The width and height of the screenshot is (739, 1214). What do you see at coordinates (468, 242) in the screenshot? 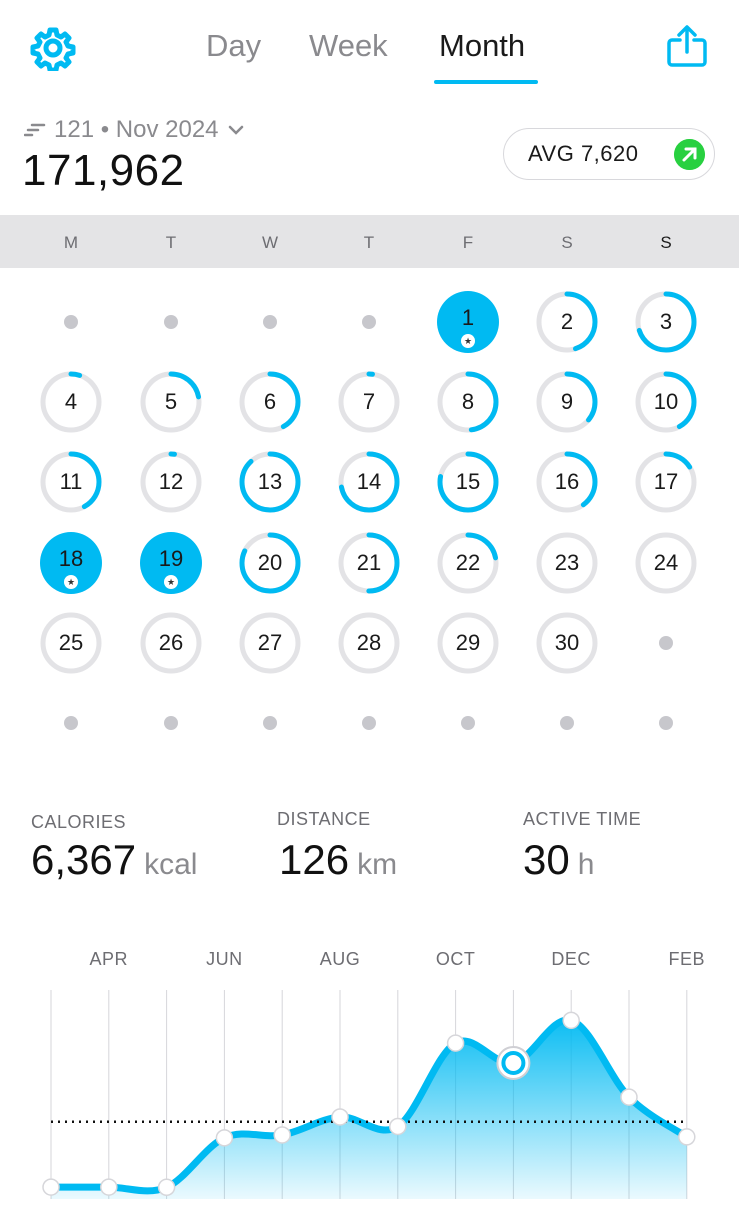
I see `weekday-label: F` at bounding box center [468, 242].